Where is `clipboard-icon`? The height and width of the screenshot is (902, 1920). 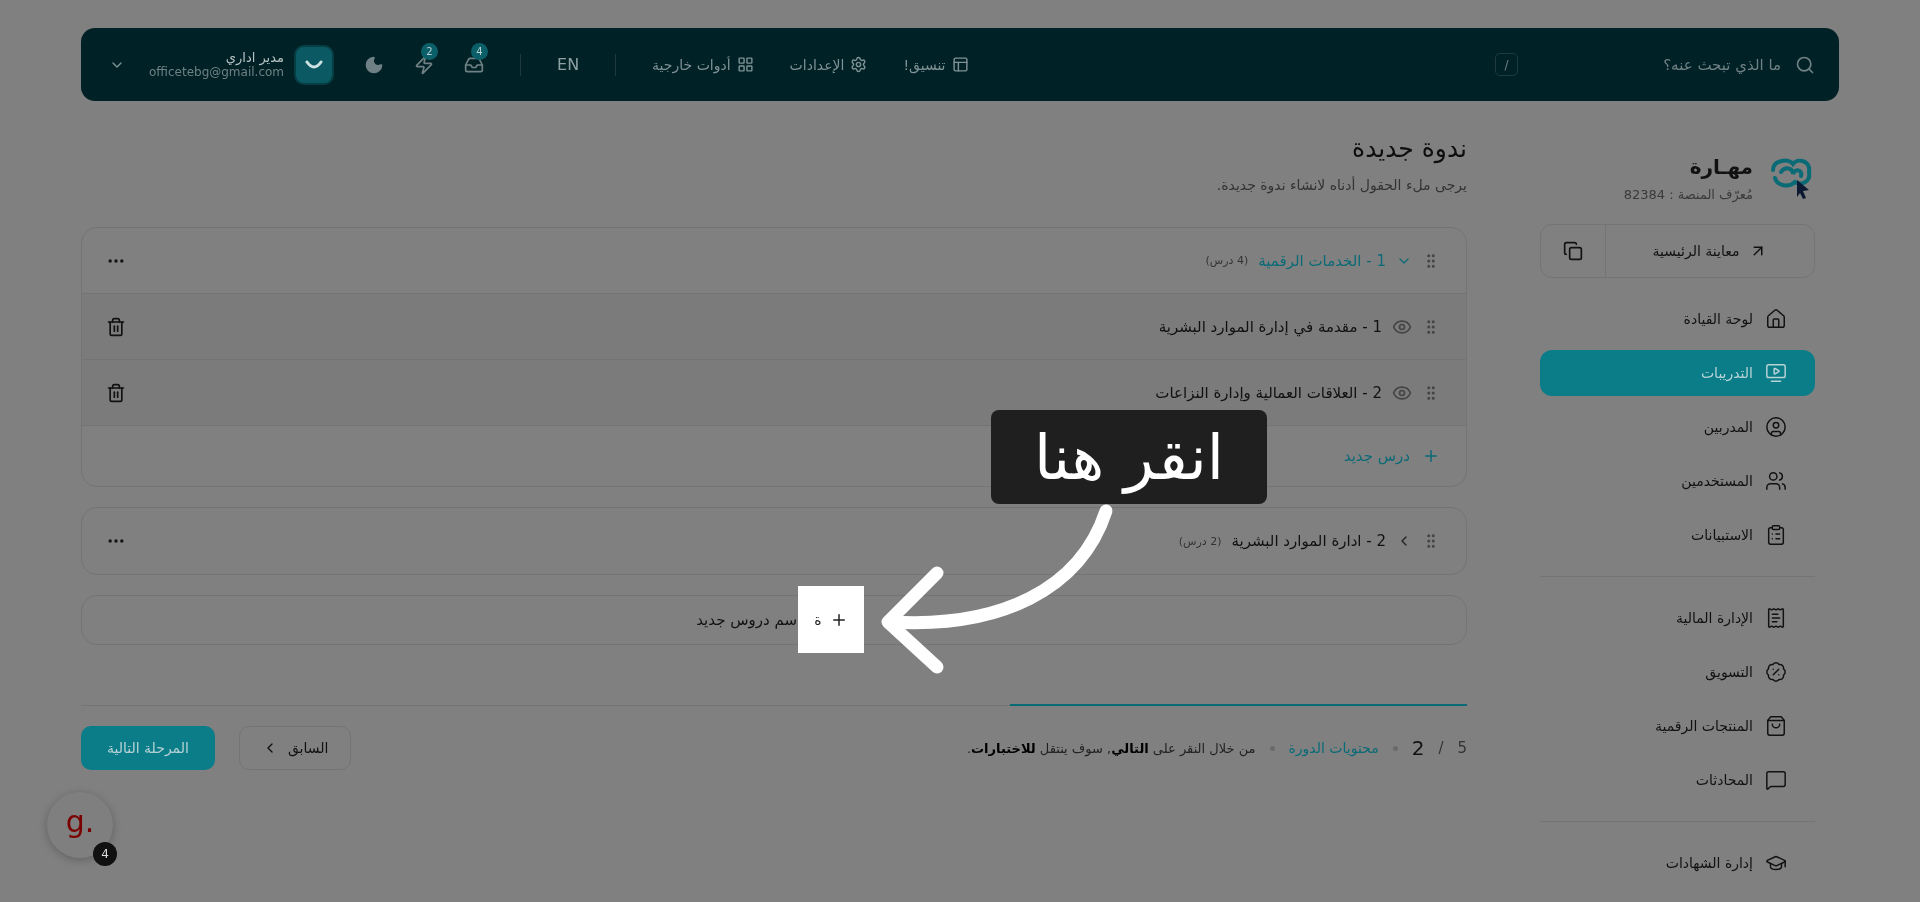
clipboard-icon is located at coordinates (1776, 535).